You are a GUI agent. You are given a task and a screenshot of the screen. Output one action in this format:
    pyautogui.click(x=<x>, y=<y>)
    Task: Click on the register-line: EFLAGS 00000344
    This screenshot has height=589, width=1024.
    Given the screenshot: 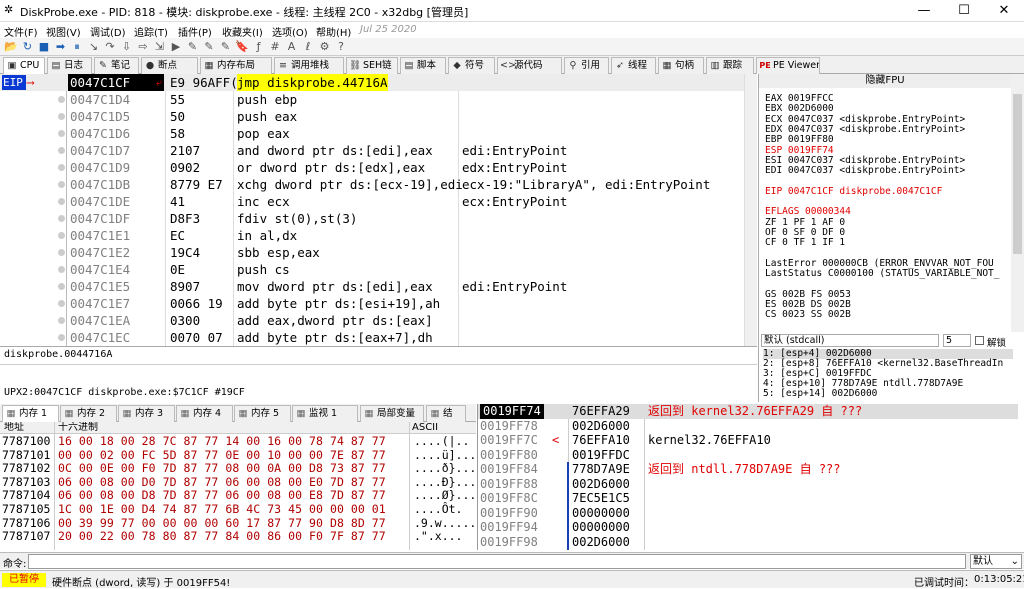 What is the action you would take?
    pyautogui.click(x=808, y=212)
    